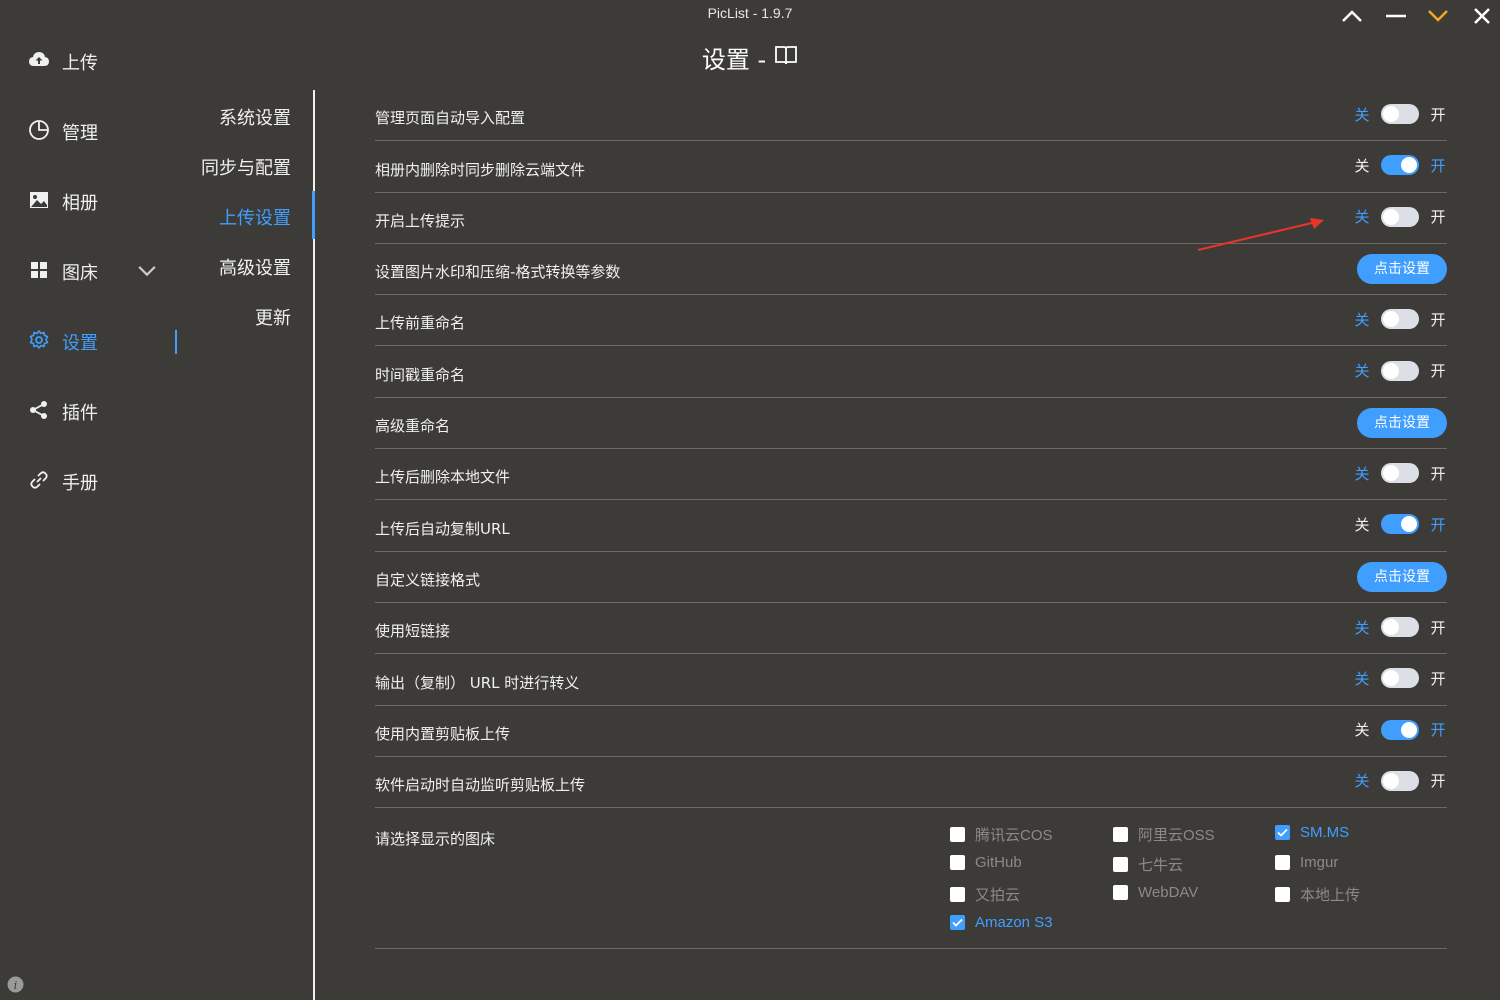 The image size is (1500, 1000). What do you see at coordinates (428, 579) in the screenshot?
I see `setting-label: 自定义链接格式` at bounding box center [428, 579].